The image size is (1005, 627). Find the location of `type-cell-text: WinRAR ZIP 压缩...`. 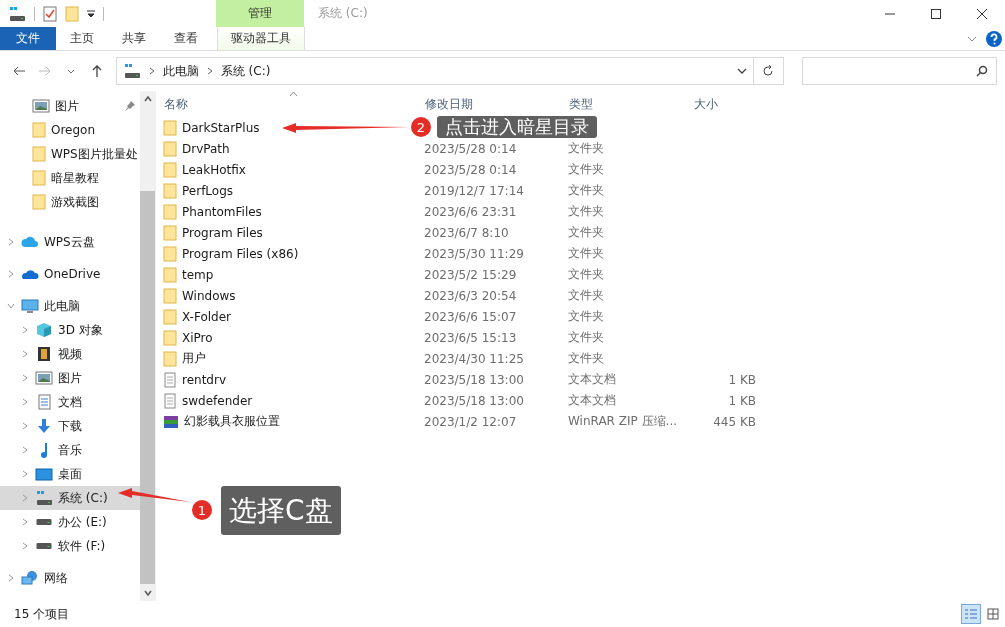

type-cell-text: WinRAR ZIP 压缩... is located at coordinates (623, 421).